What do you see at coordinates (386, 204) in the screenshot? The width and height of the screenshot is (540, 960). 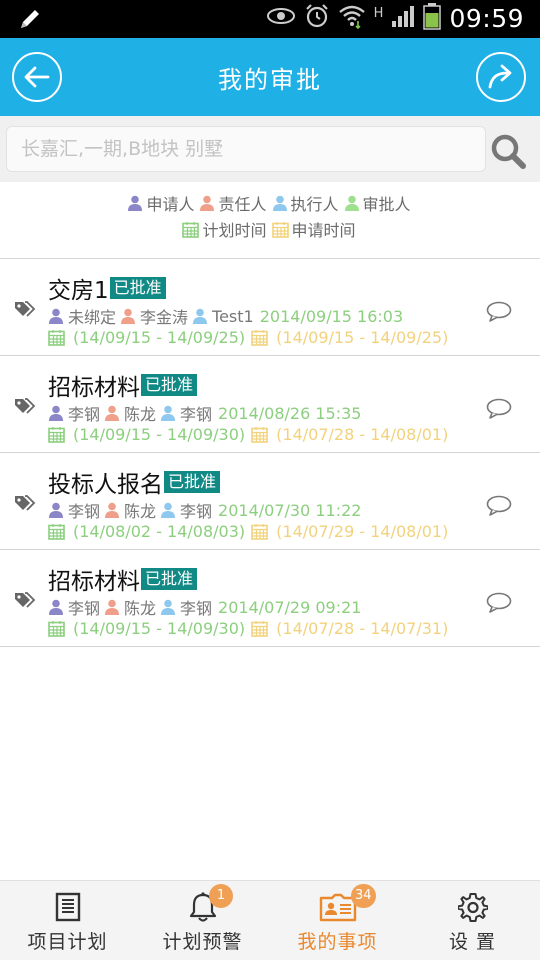 I see `legend-approver-label: 审批人` at bounding box center [386, 204].